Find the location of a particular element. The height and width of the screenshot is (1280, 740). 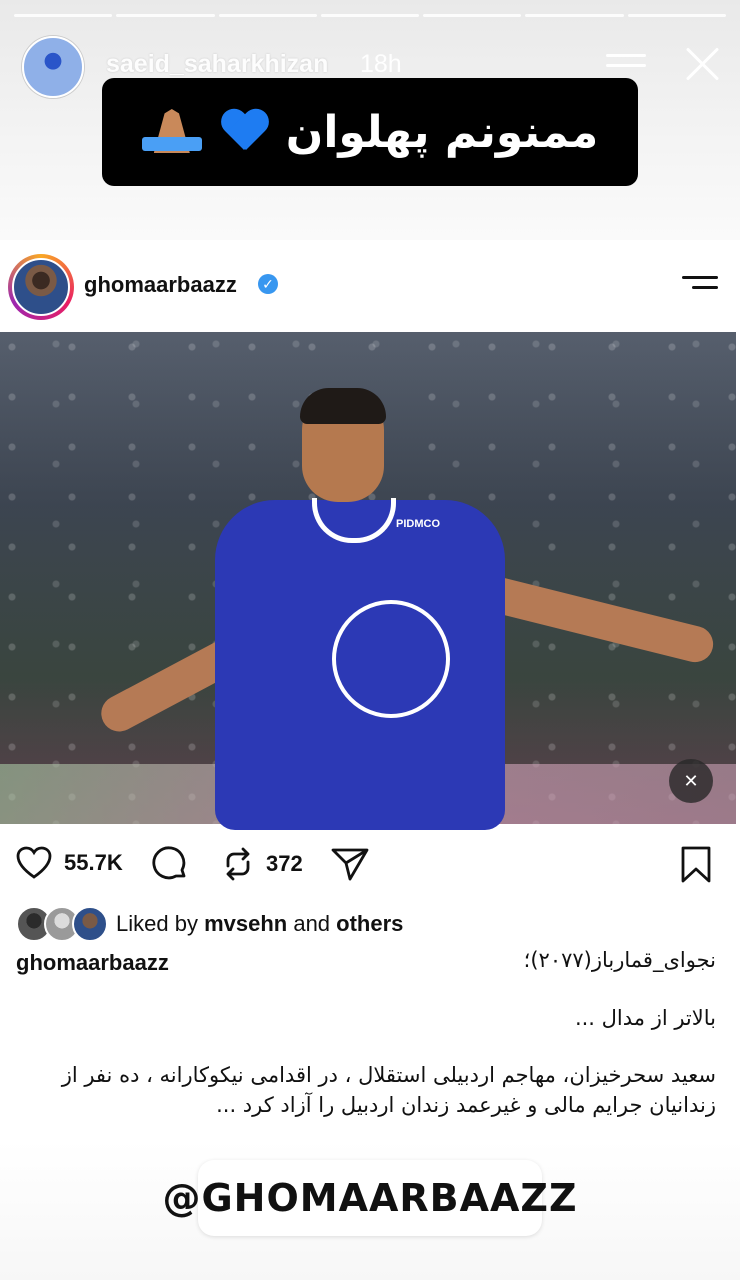

post-actions-bar: 55.7K 372 is located at coordinates (370, 867).